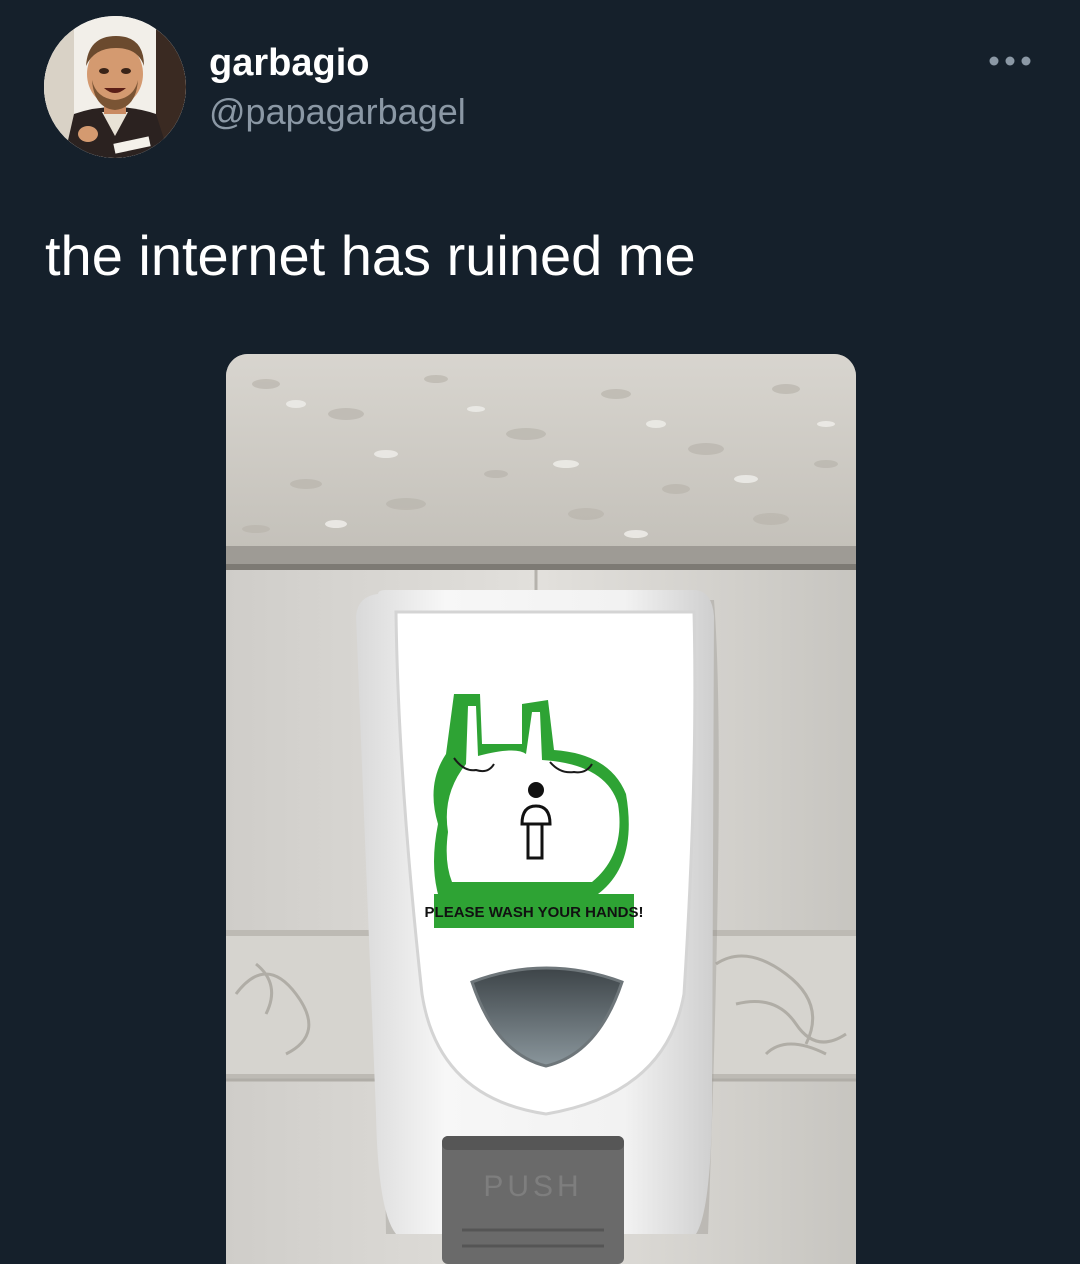 Image resolution: width=1080 pixels, height=1264 pixels. I want to click on user-handle: @papagarbagel, so click(337, 112).